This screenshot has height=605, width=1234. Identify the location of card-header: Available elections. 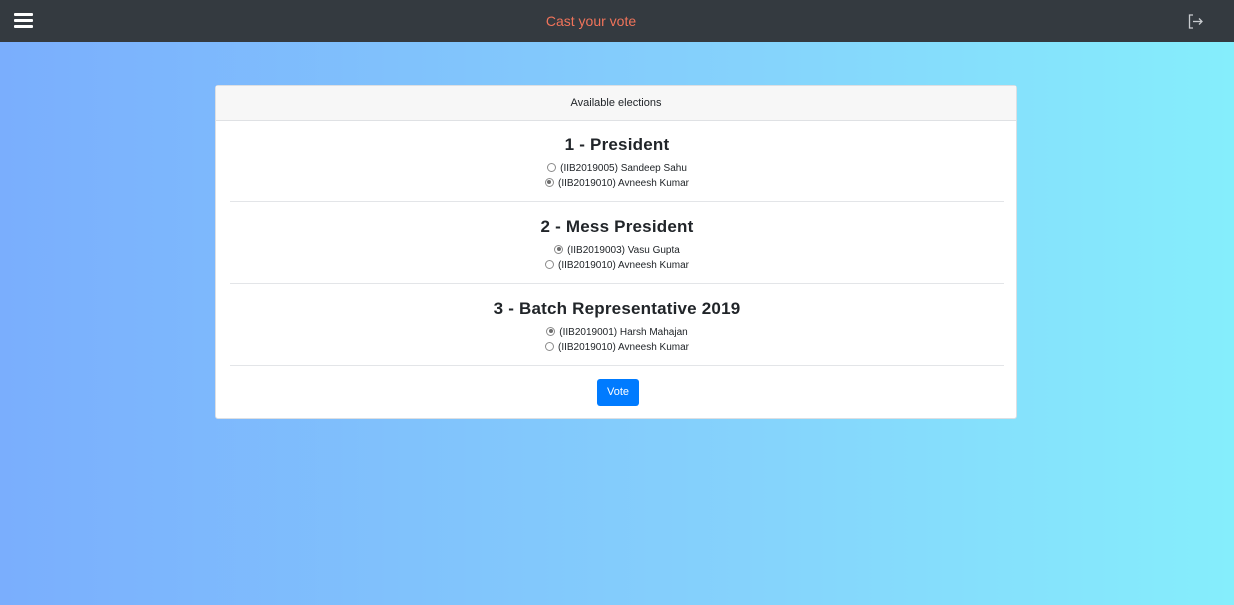
(616, 103).